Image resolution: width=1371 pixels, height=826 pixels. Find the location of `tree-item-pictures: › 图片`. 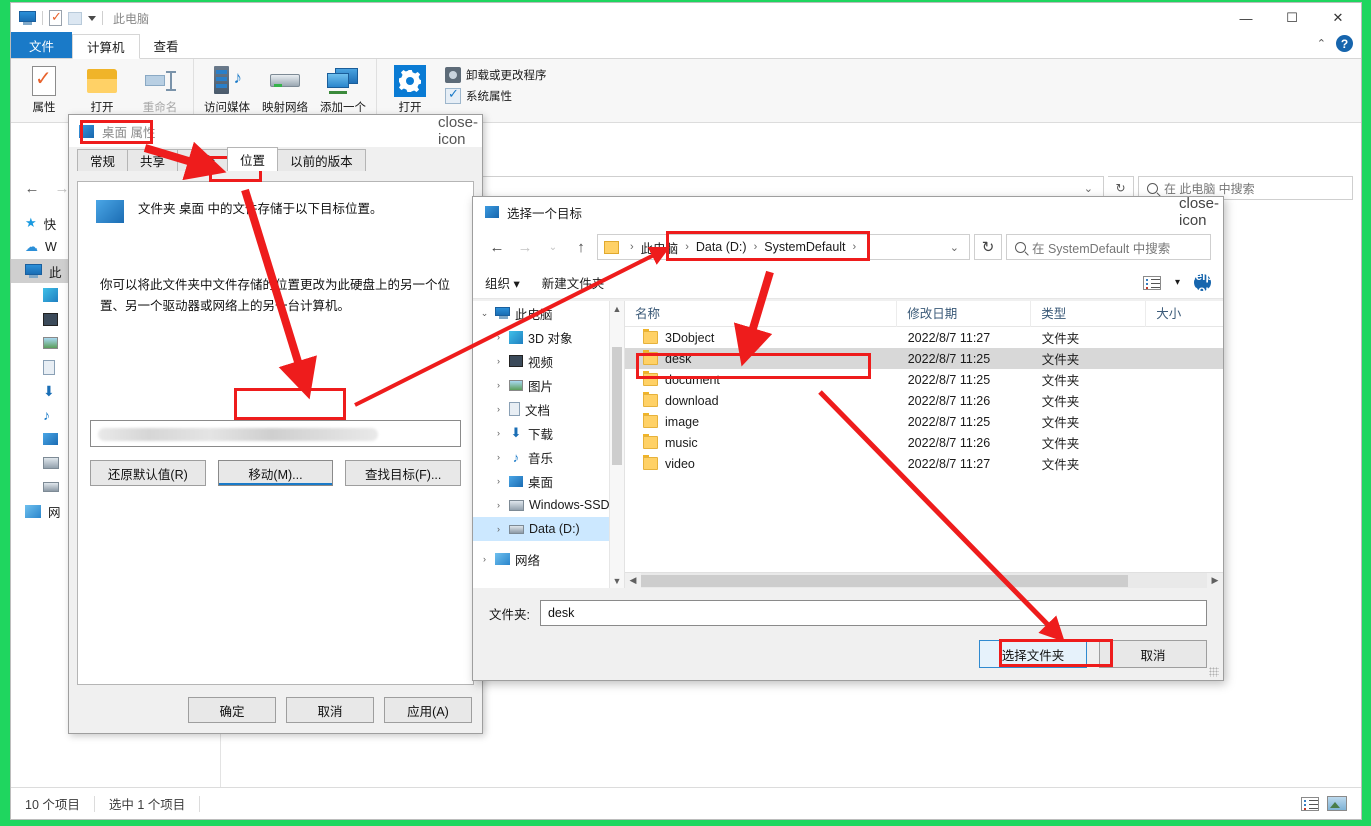

tree-item-pictures: › 图片 is located at coordinates (548, 385).